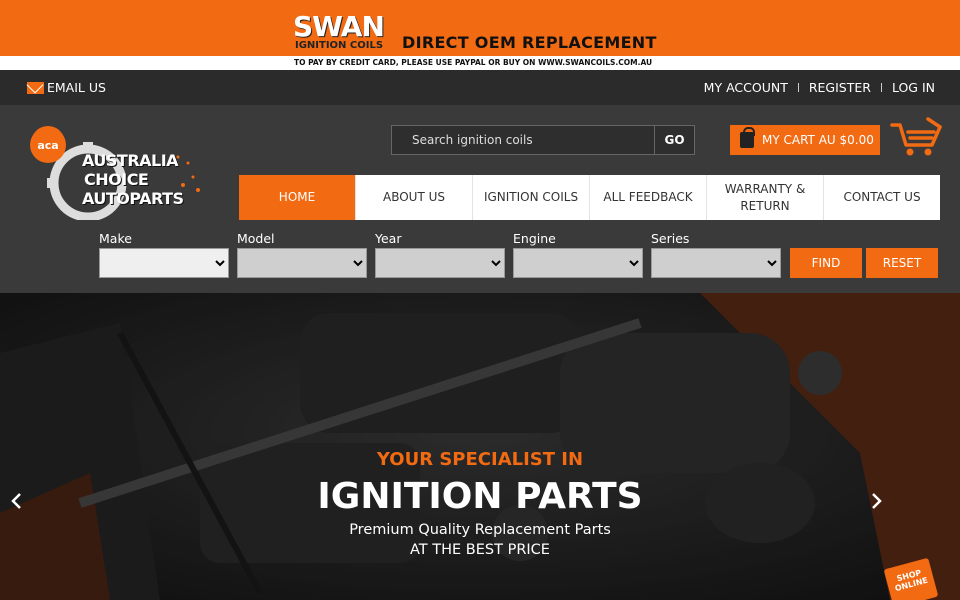  I want to click on hero-tagline: AT THE BEST PRICE, so click(480, 550).